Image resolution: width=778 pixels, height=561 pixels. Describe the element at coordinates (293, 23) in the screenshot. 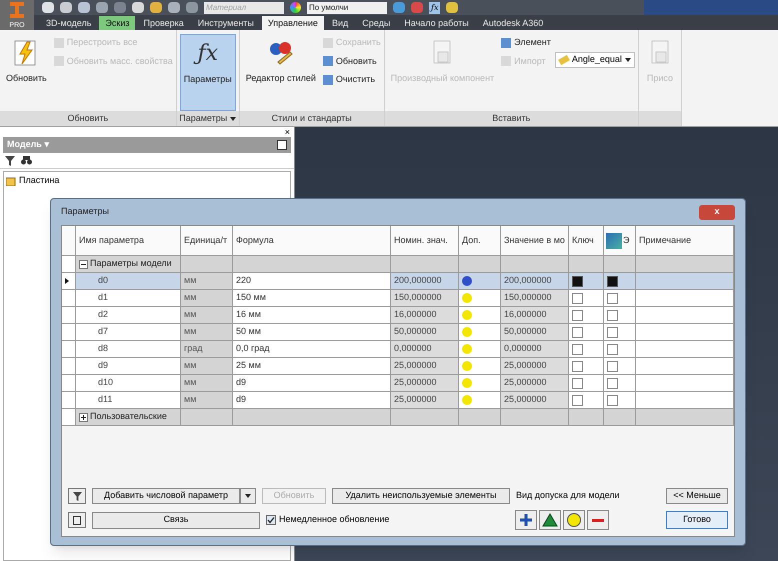

I see `ribbon-tab: Управление` at that location.